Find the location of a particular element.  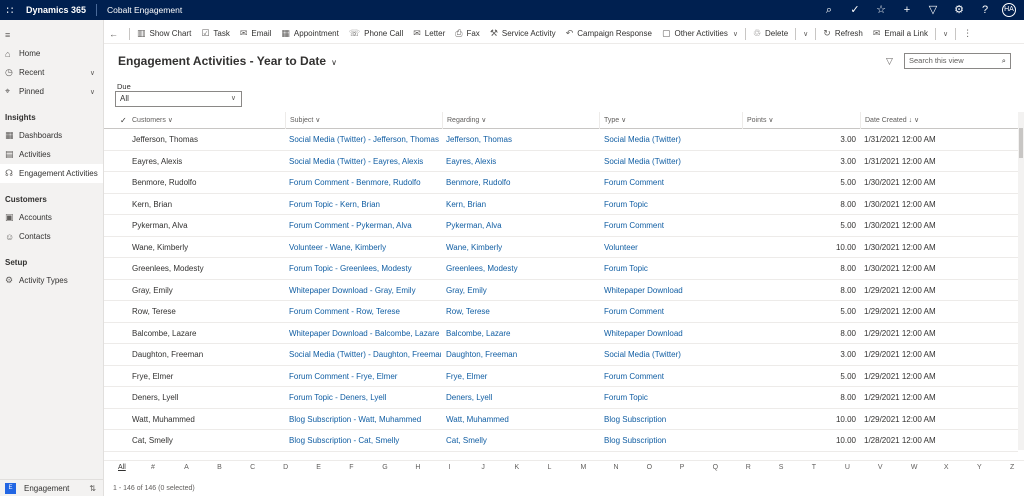

alpha-index-item: B is located at coordinates (219, 467).